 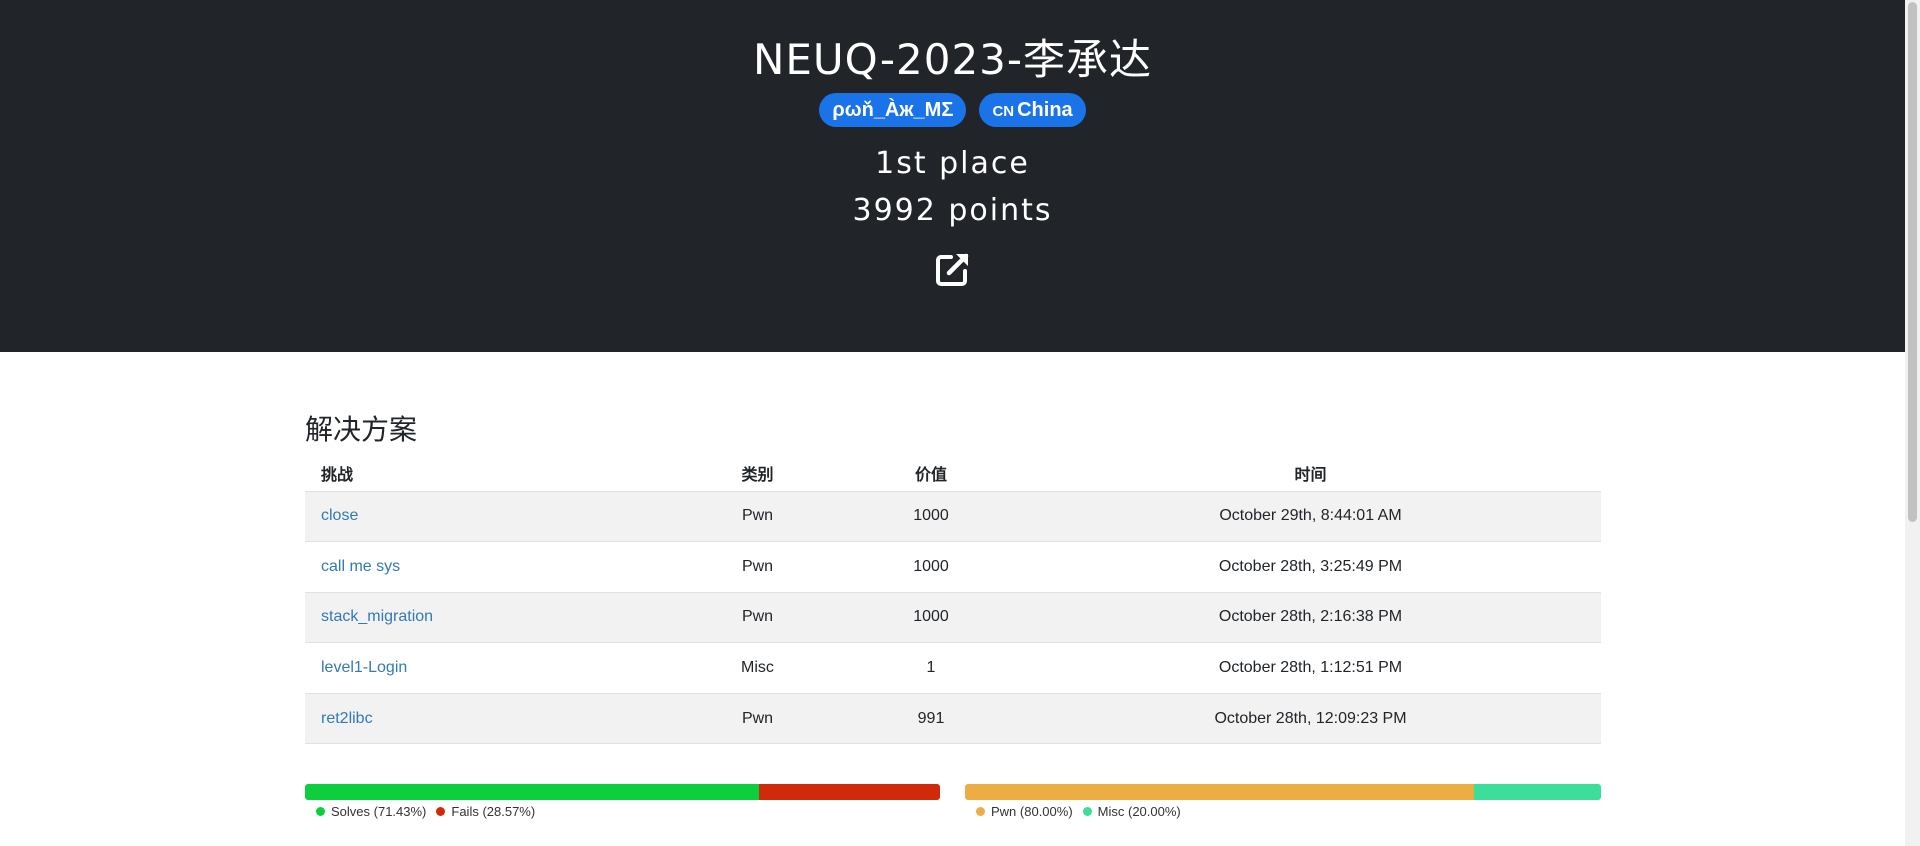 I want to click on column-header-time: 时间, so click(x=1310, y=473).